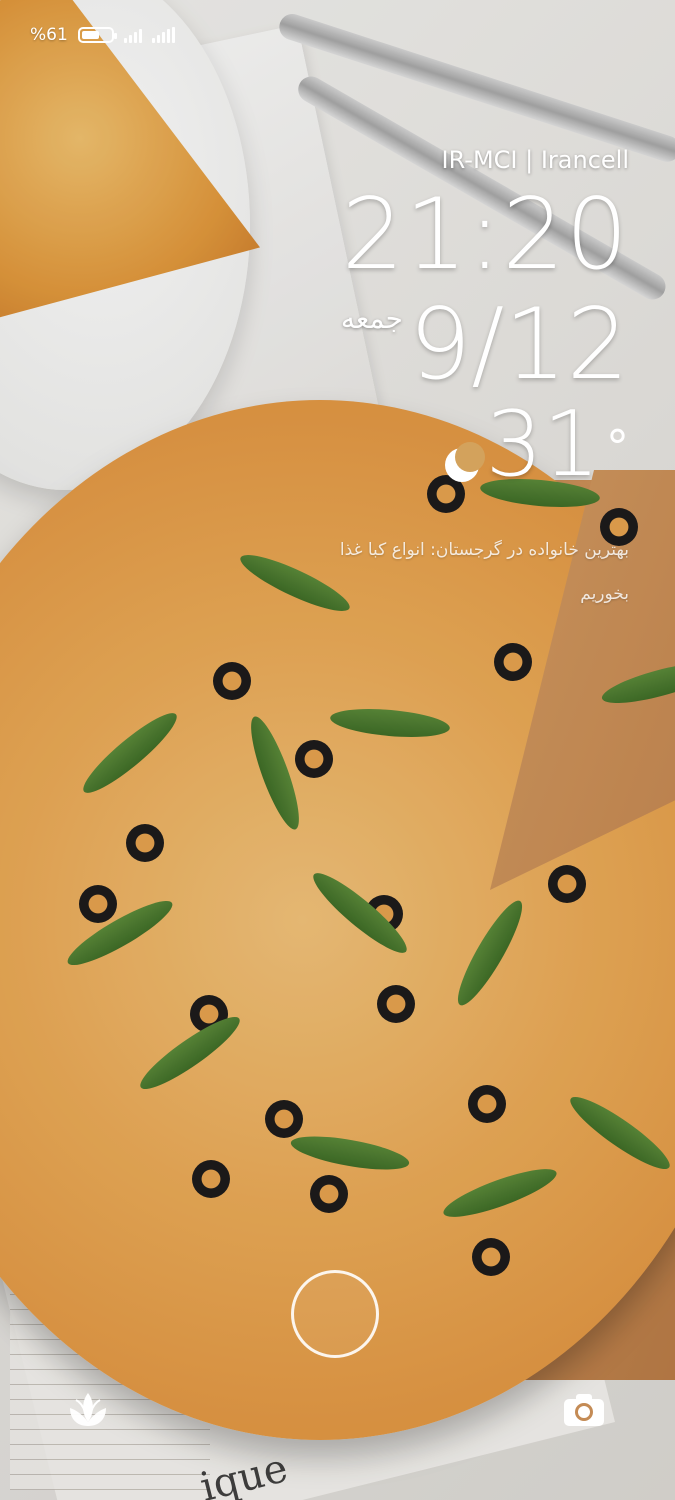 The height and width of the screenshot is (1500, 675). I want to click on headline-line: بهترین خانواده در گرجستان: انواع کبا غذا, so click(484, 550).